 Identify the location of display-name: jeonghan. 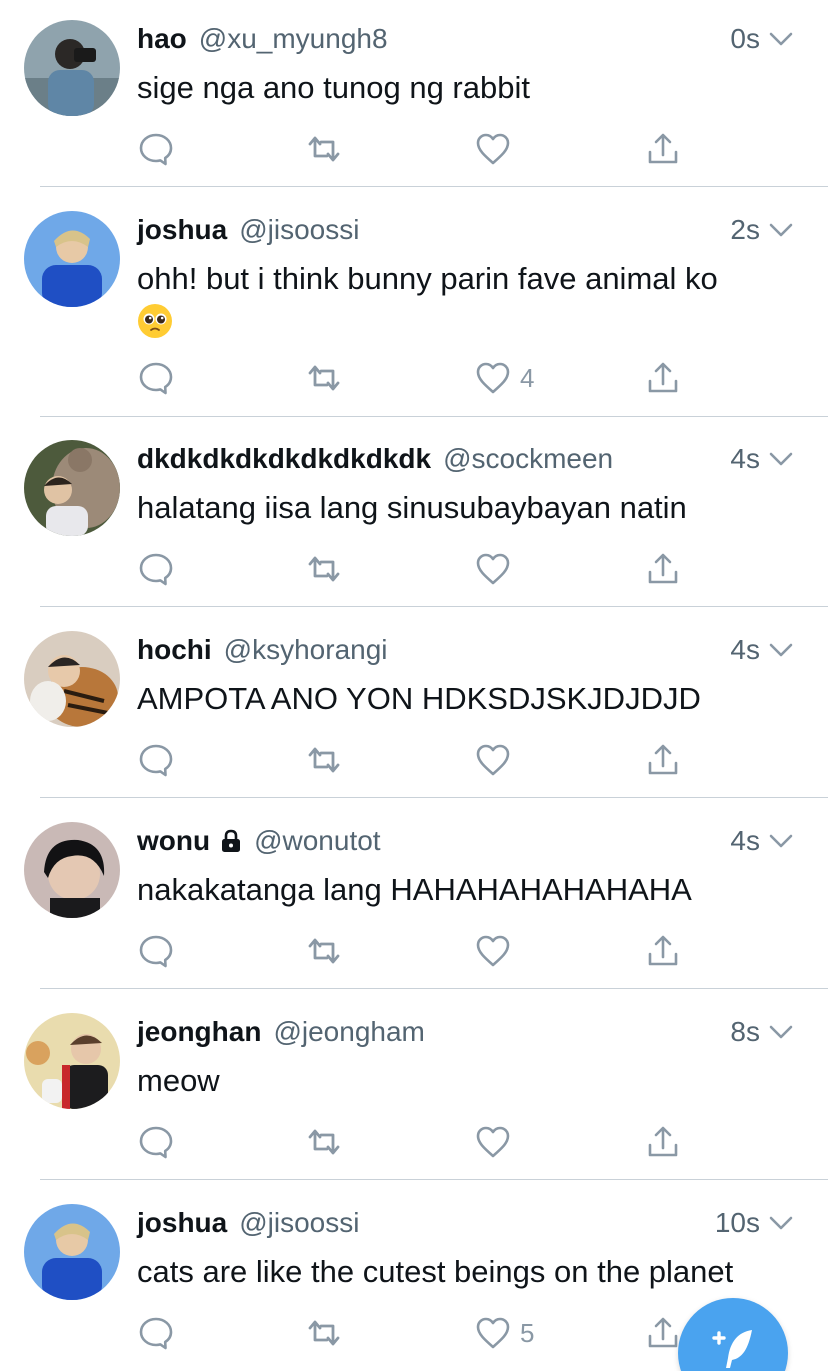
(199, 1032).